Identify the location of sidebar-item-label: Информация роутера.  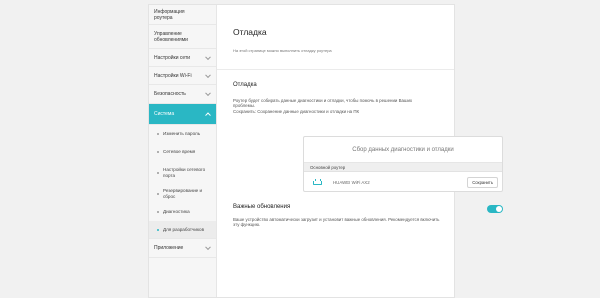
(169, 14).